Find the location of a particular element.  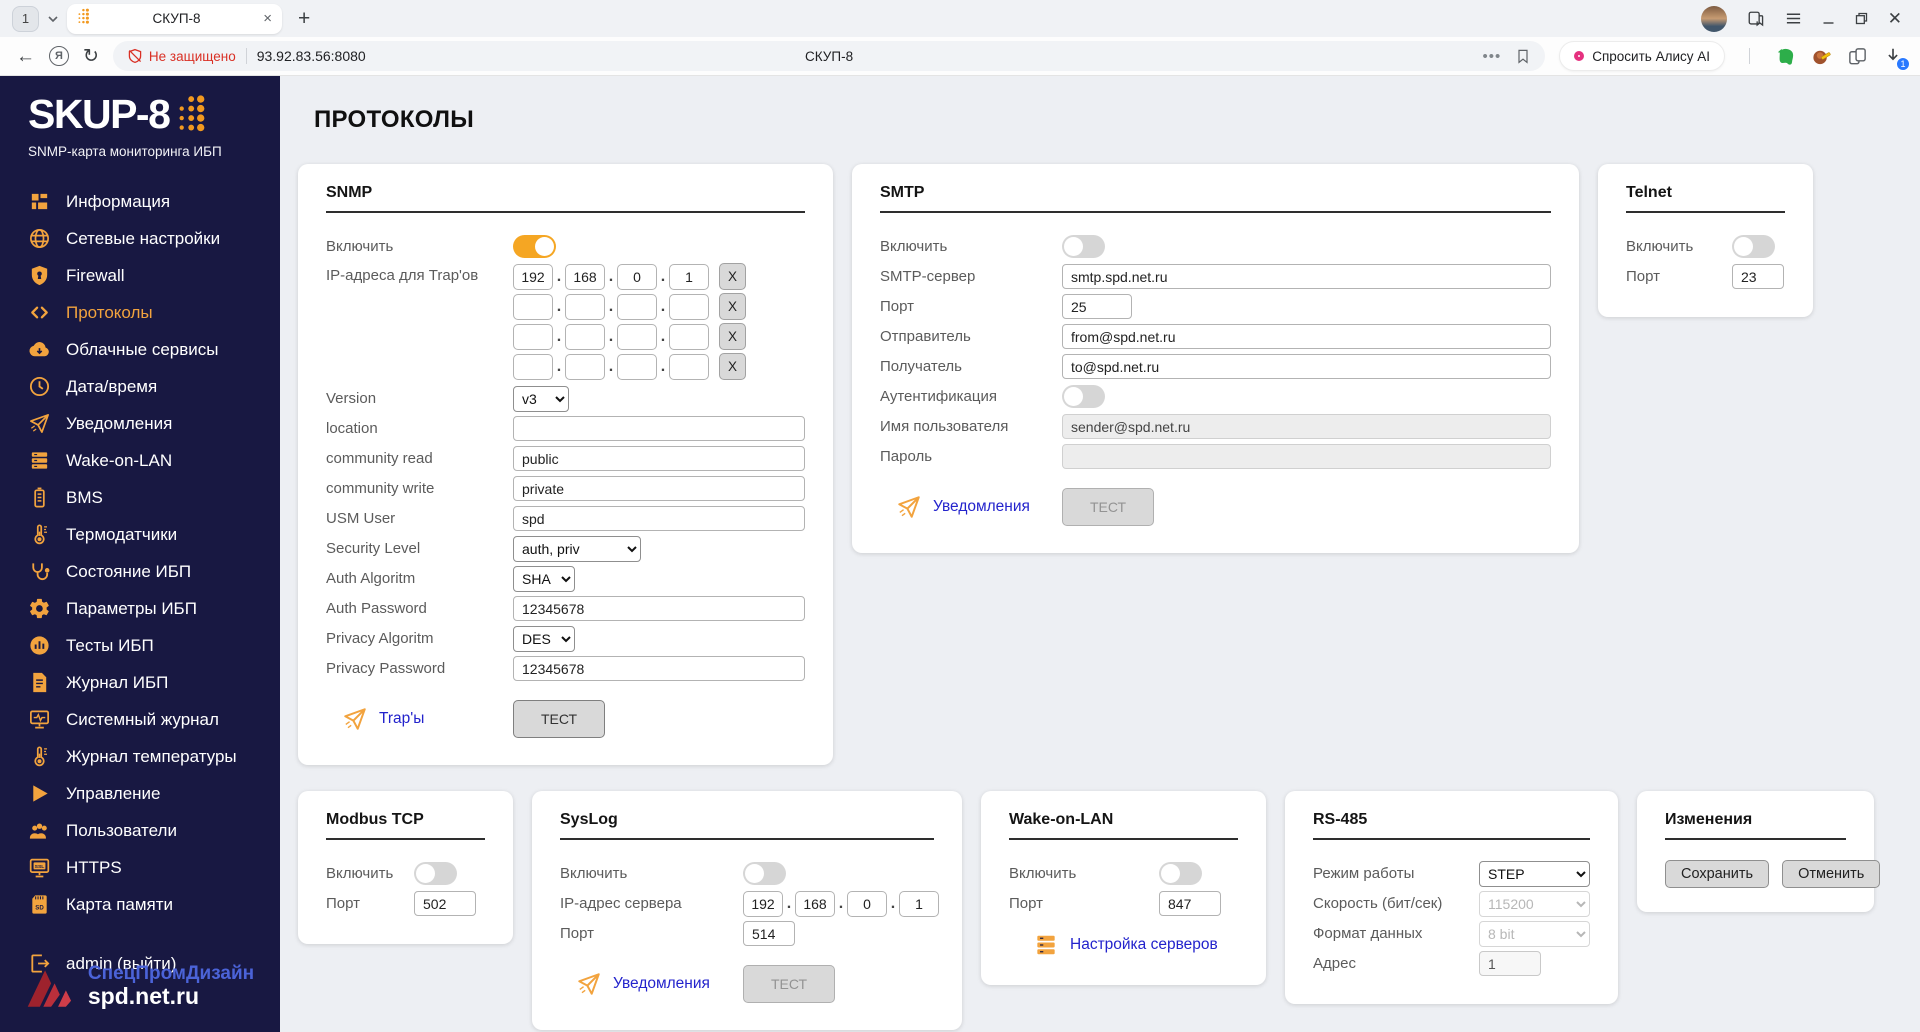

smtp-enable-toggle is located at coordinates (1083, 246).